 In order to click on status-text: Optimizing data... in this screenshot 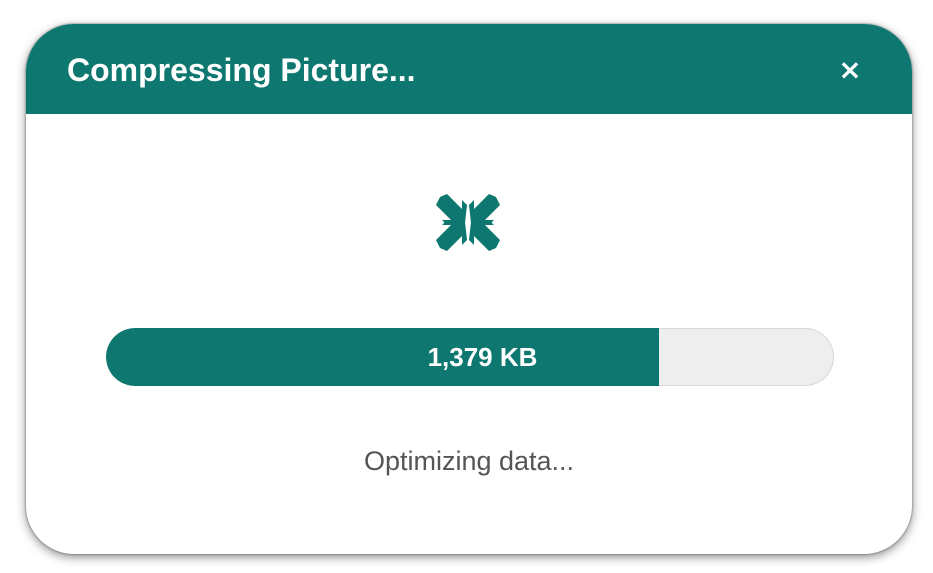, I will do `click(469, 461)`.